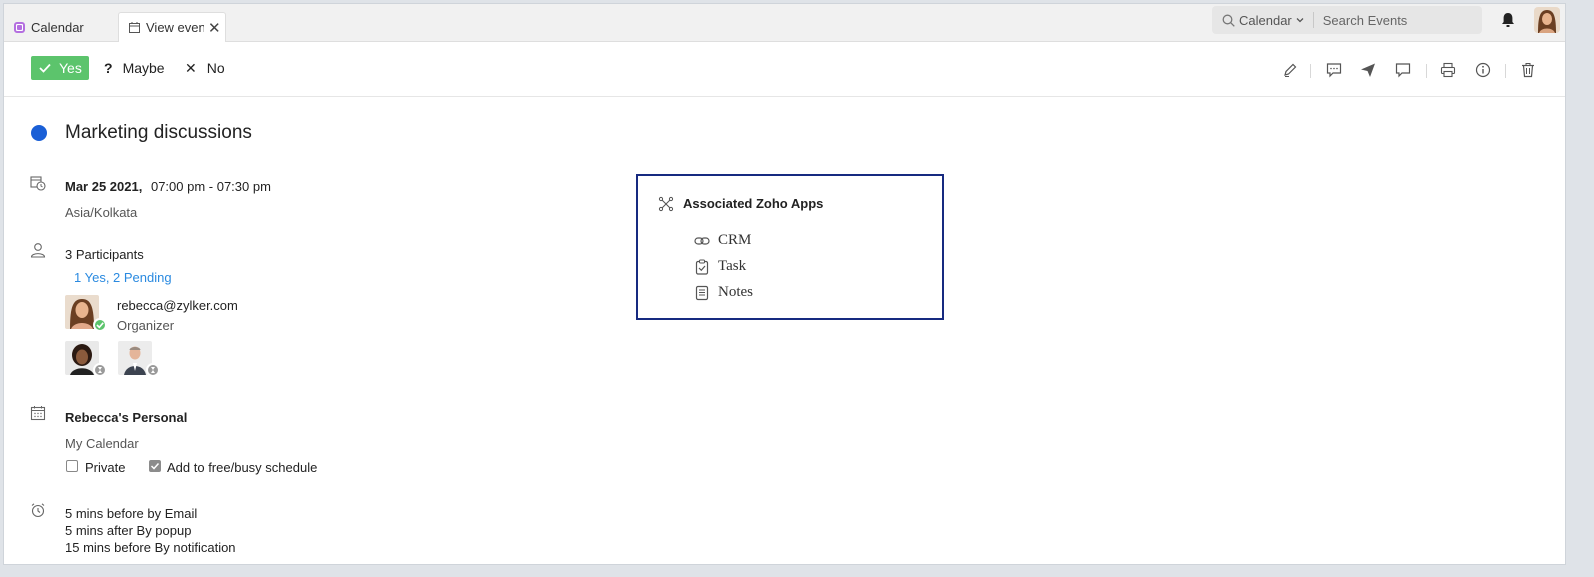  Describe the element at coordinates (702, 292) in the screenshot. I see `notes-icon` at that location.